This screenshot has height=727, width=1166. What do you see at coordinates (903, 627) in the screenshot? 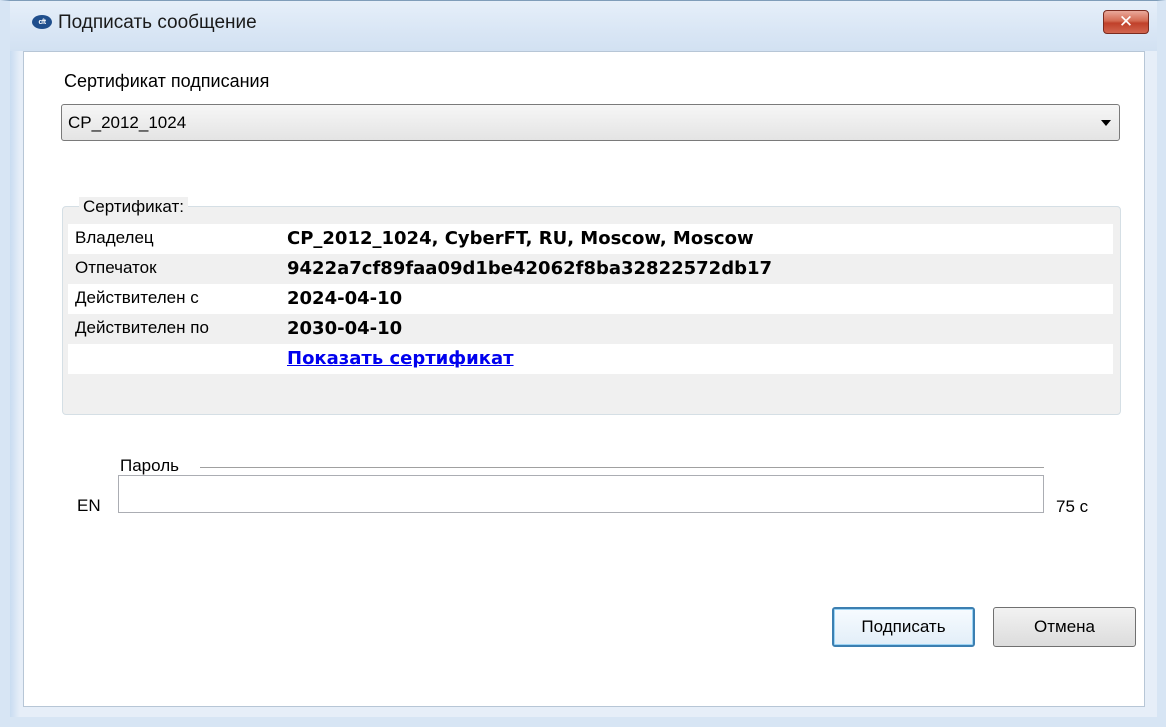
I see `sign-button: Подписать` at bounding box center [903, 627].